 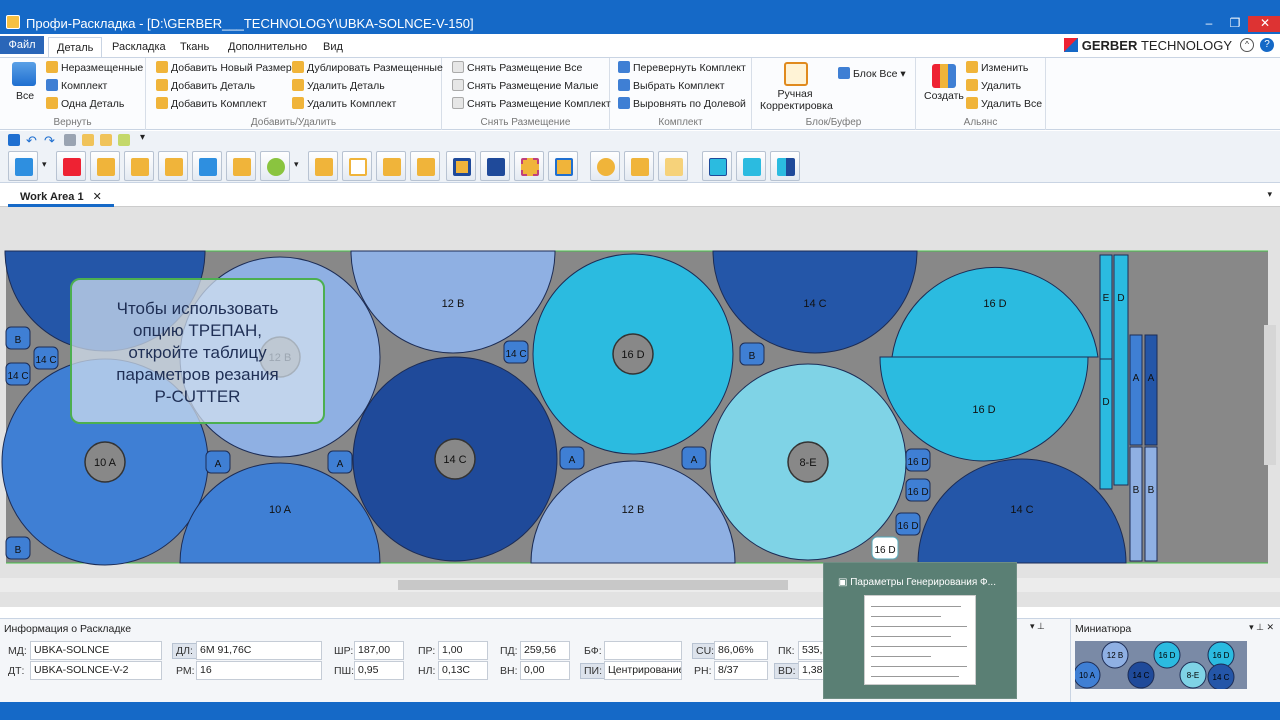 What do you see at coordinates (811, 670) in the screenshot?
I see `field-bd: 1,38` at bounding box center [811, 670].